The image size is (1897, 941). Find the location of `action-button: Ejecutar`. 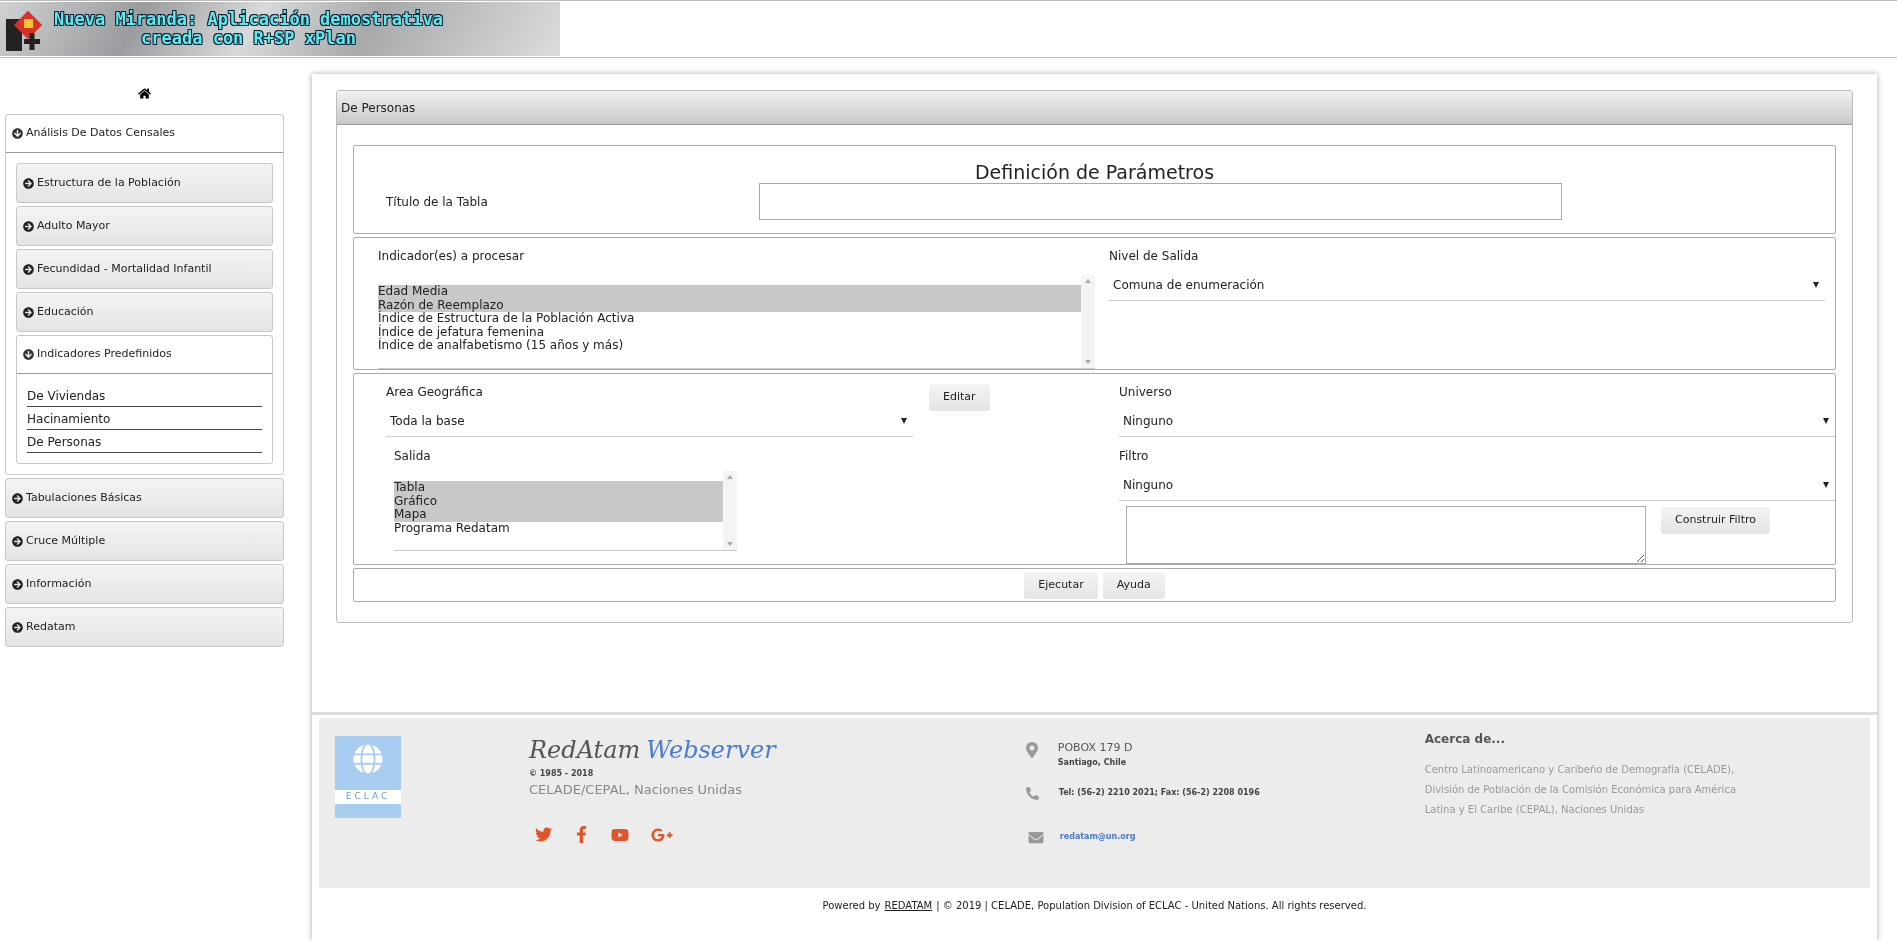

action-button: Ejecutar is located at coordinates (1061, 585).